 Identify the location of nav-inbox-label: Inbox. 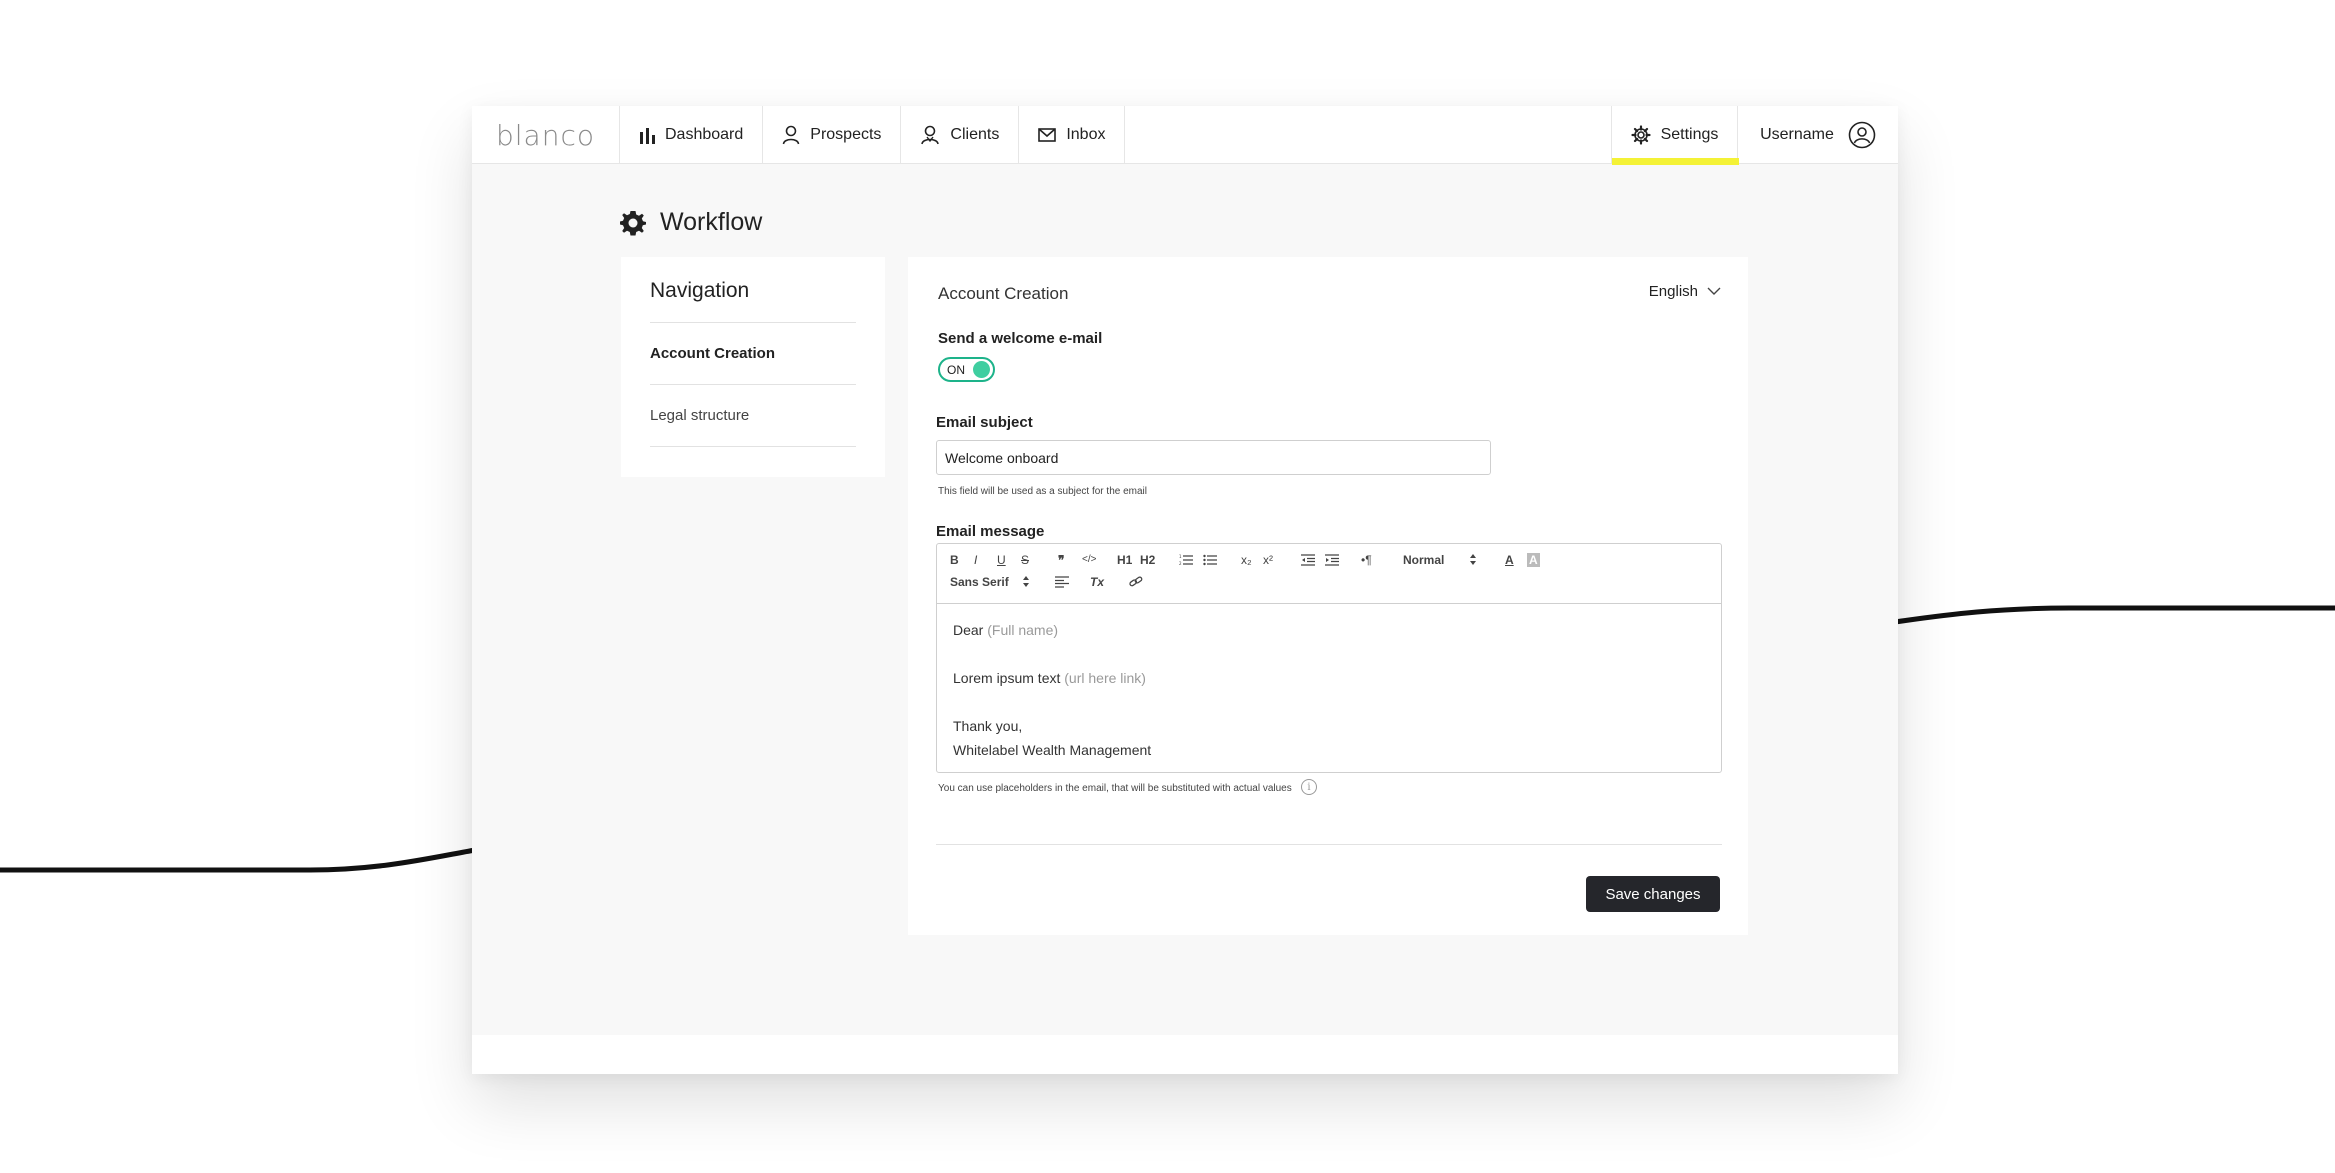
(1086, 134).